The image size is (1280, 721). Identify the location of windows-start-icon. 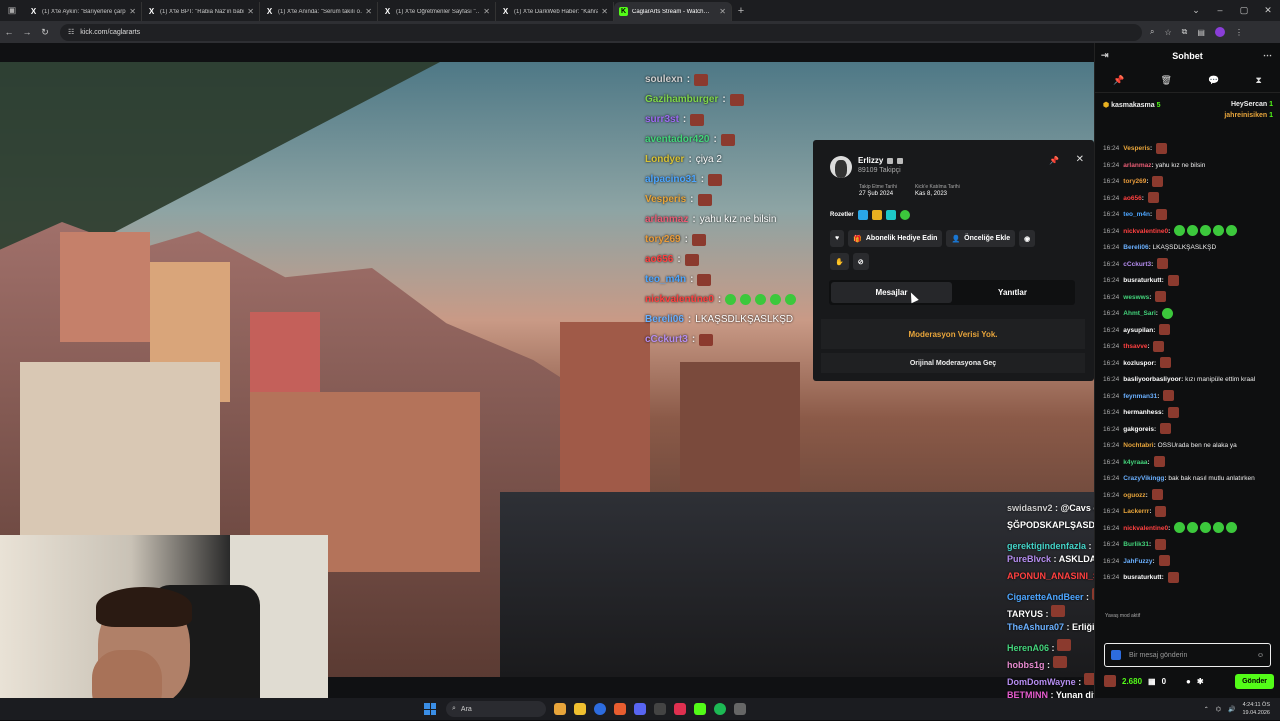
(430, 709).